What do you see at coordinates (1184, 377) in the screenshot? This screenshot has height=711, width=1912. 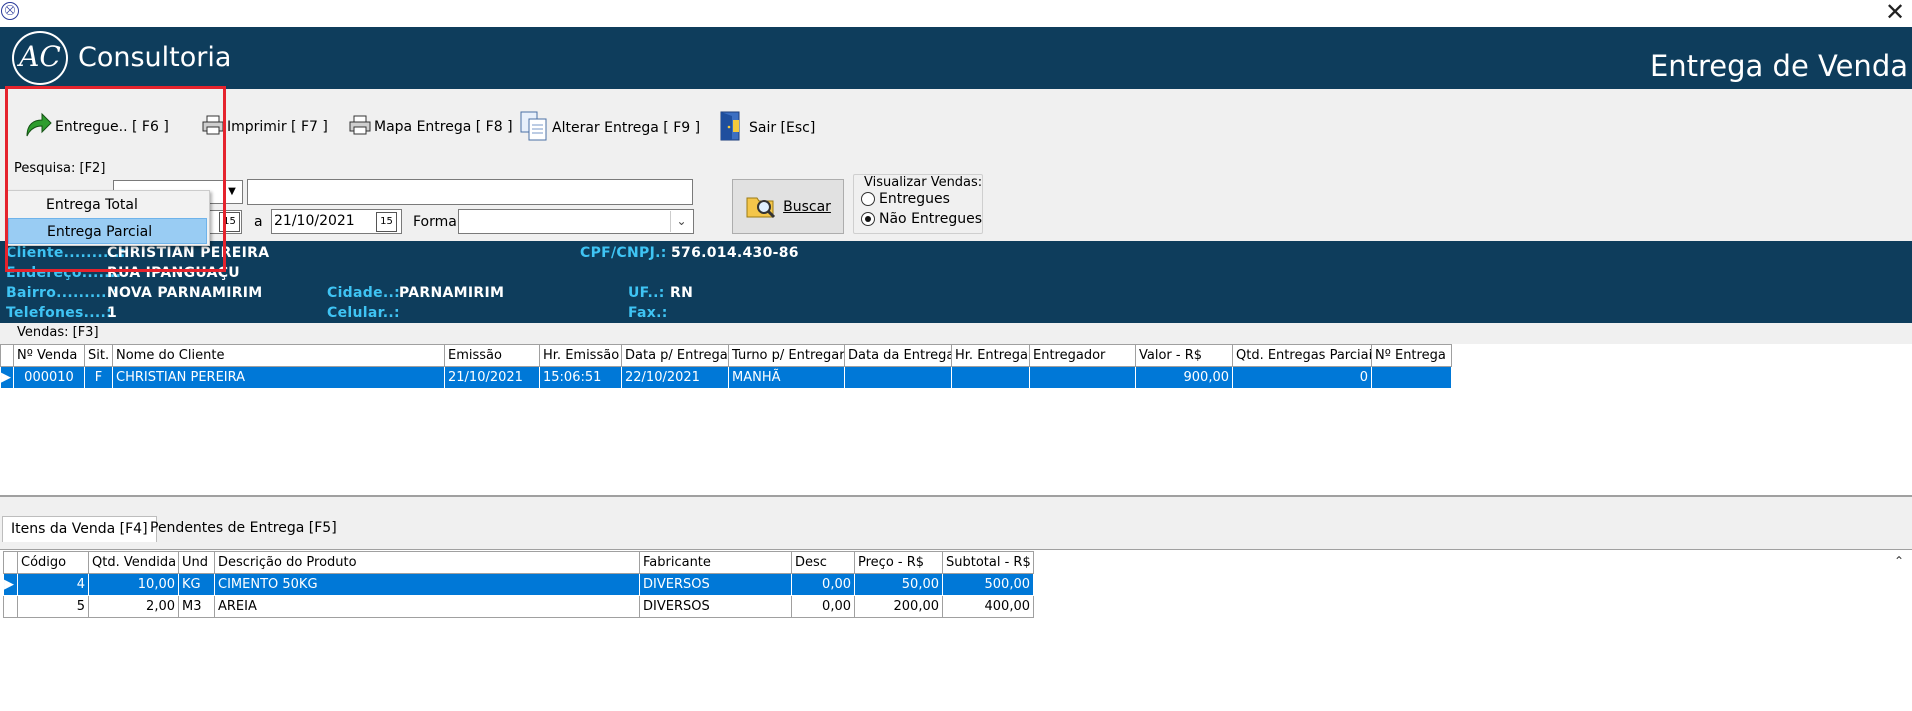 I see `cell: 900,00` at bounding box center [1184, 377].